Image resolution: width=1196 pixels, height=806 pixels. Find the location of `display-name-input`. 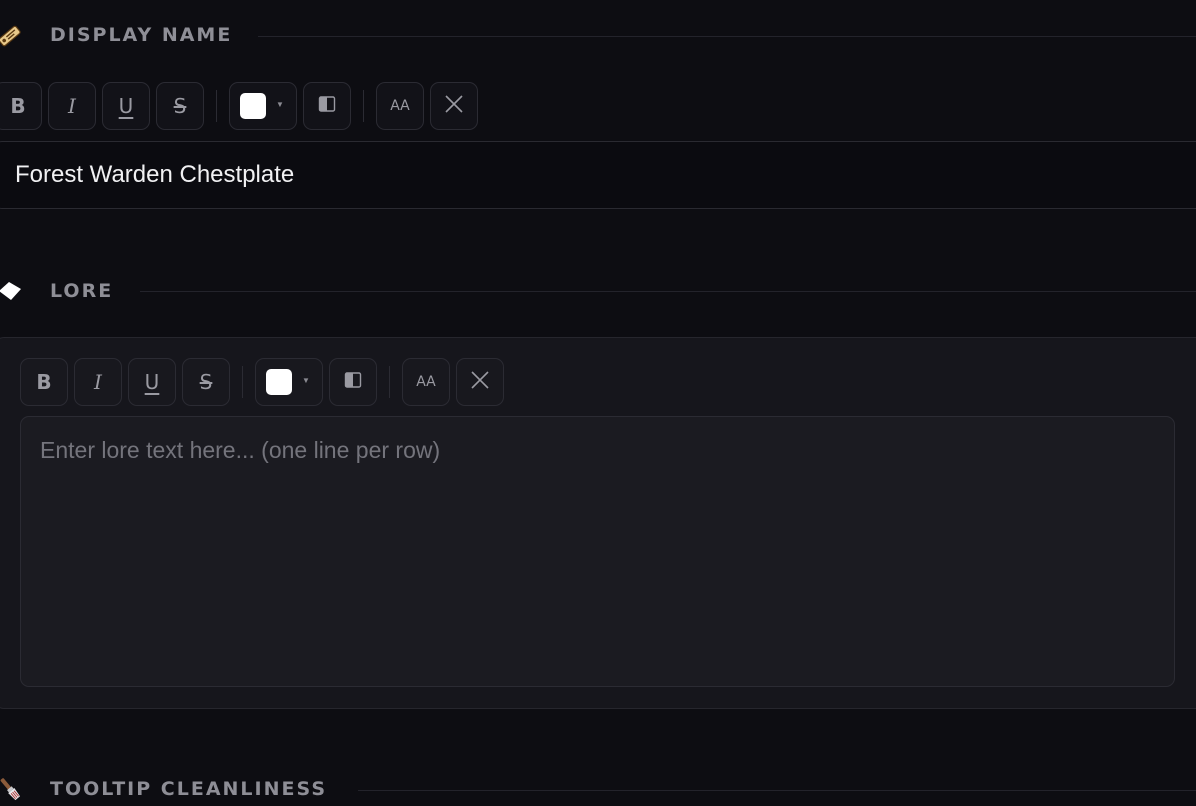

display-name-input is located at coordinates (598, 175).